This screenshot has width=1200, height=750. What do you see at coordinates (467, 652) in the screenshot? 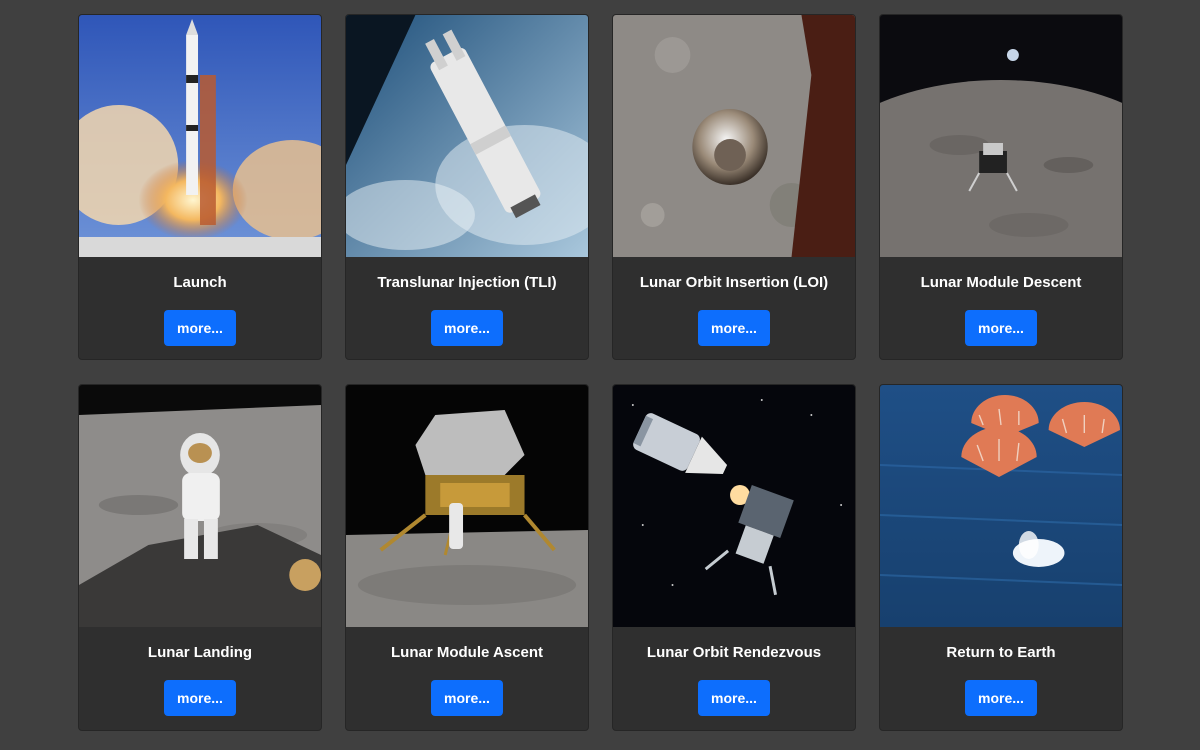
I see `card-title: Lunar Module Ascent` at bounding box center [467, 652].